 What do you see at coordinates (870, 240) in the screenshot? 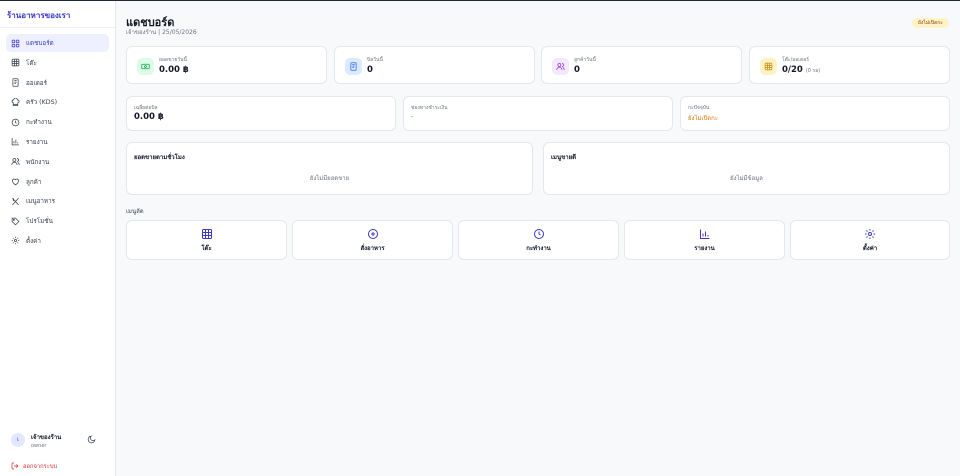
I see `quick-button-settings: ตั้งค่า` at bounding box center [870, 240].